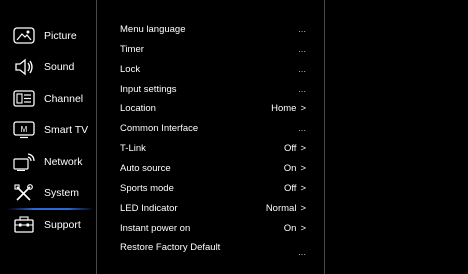  Describe the element at coordinates (60, 36) in the screenshot. I see `sidebar-item-label: Picture` at that location.